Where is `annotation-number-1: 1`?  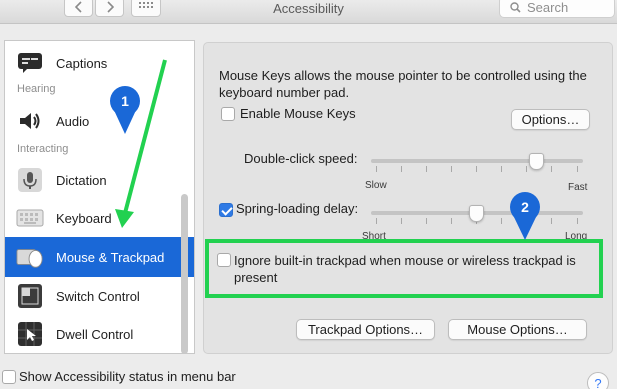 annotation-number-1: 1 is located at coordinates (125, 101).